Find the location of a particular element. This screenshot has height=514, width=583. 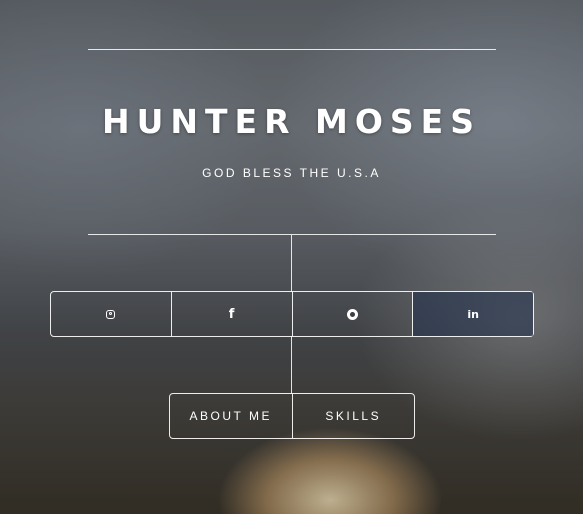

instagram-link is located at coordinates (111, 314).